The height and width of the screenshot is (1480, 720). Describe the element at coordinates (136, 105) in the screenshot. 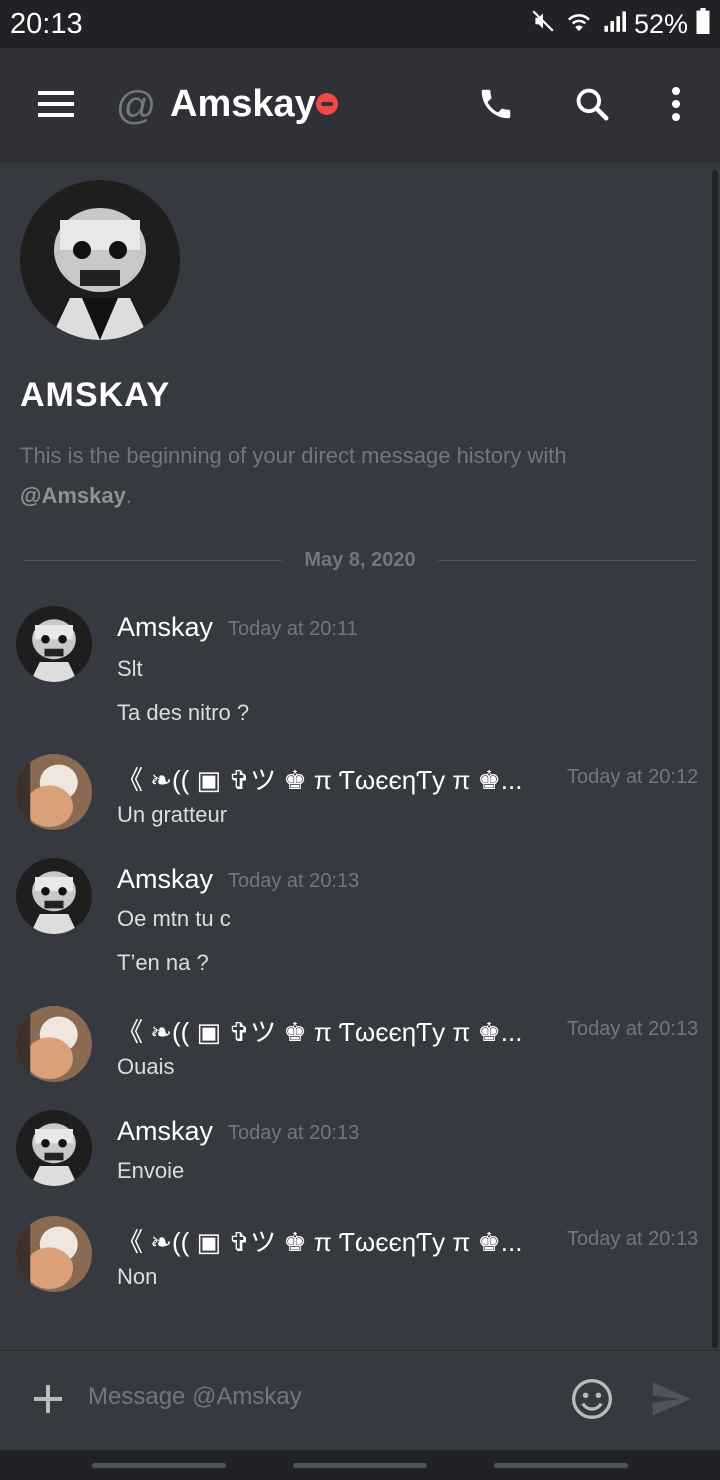

I see `at-symbol: @` at that location.